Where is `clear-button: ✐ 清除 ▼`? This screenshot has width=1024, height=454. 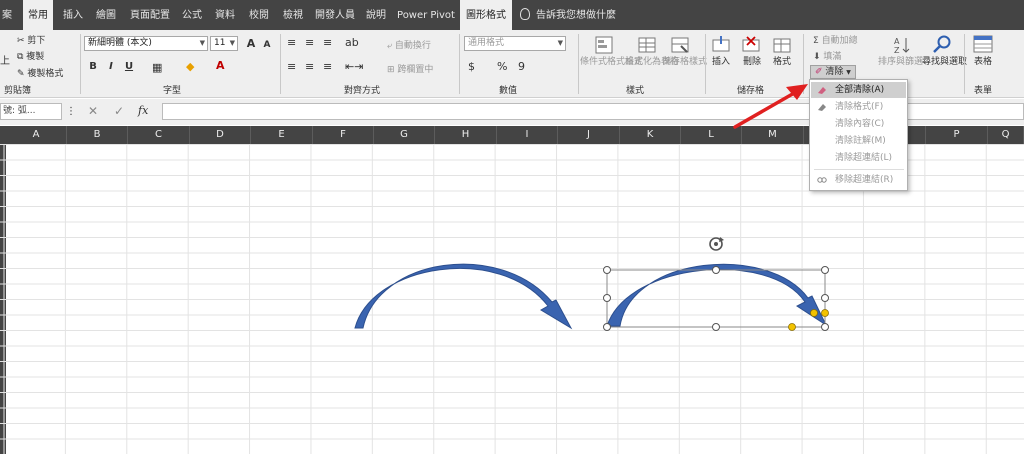 clear-button: ✐ 清除 ▼ is located at coordinates (833, 72).